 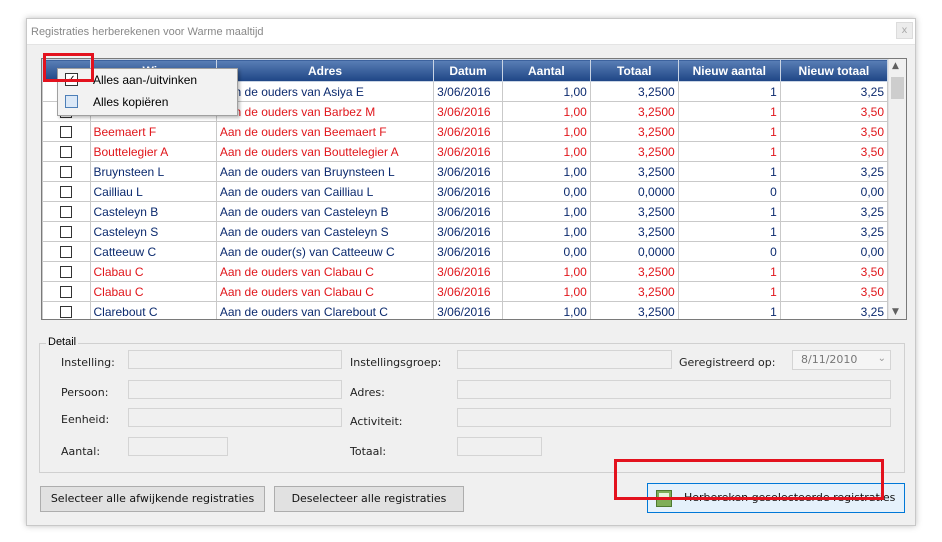 I want to click on col-header-nieuw-aantal: Nieuw aantal, so click(x=729, y=70).